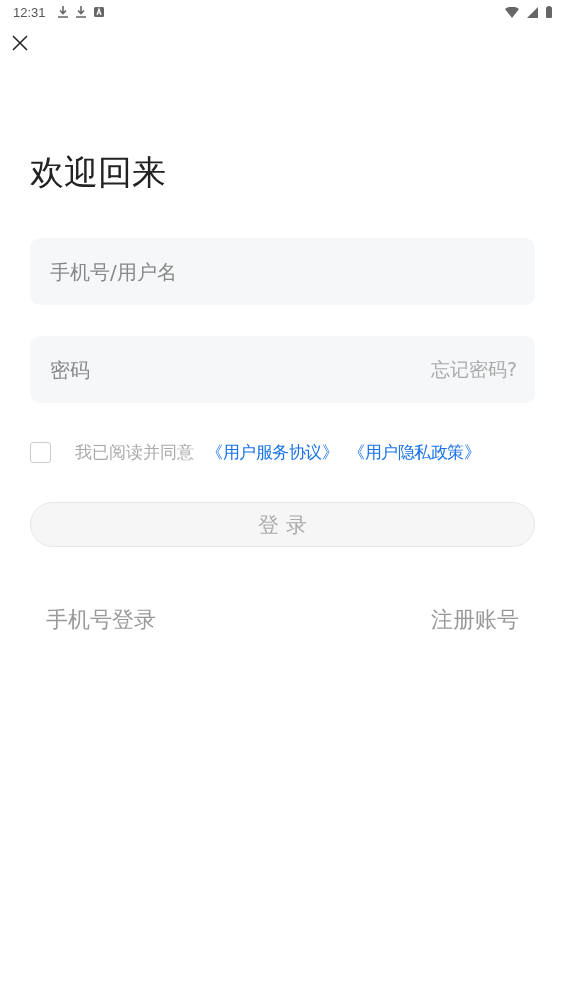  What do you see at coordinates (98, 12) in the screenshot?
I see `notification-icon` at bounding box center [98, 12].